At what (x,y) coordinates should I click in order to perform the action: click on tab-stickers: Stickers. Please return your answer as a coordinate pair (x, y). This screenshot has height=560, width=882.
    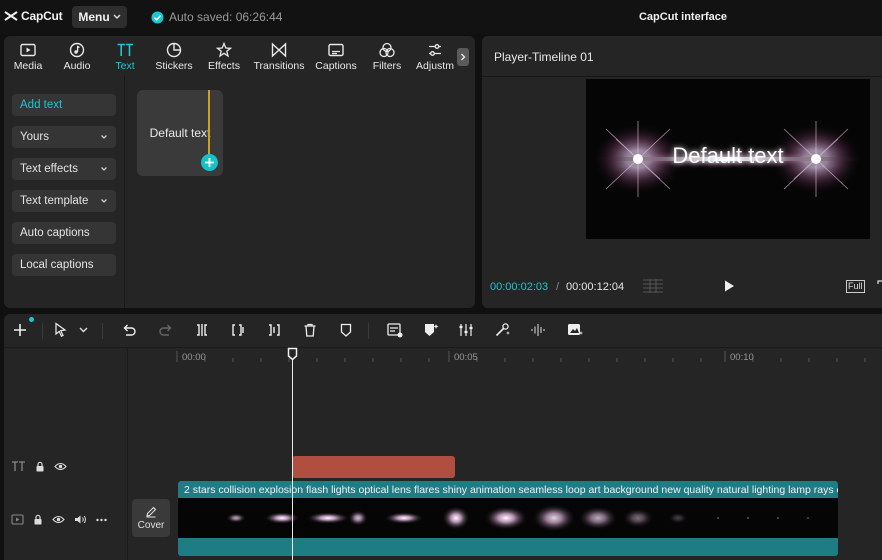
    Looking at the image, I should click on (174, 56).